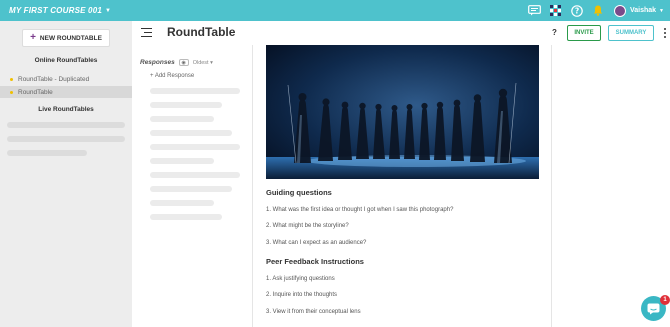 This screenshot has height=327, width=670. Describe the element at coordinates (598, 11) in the screenshot. I see `bell-icon` at that location.